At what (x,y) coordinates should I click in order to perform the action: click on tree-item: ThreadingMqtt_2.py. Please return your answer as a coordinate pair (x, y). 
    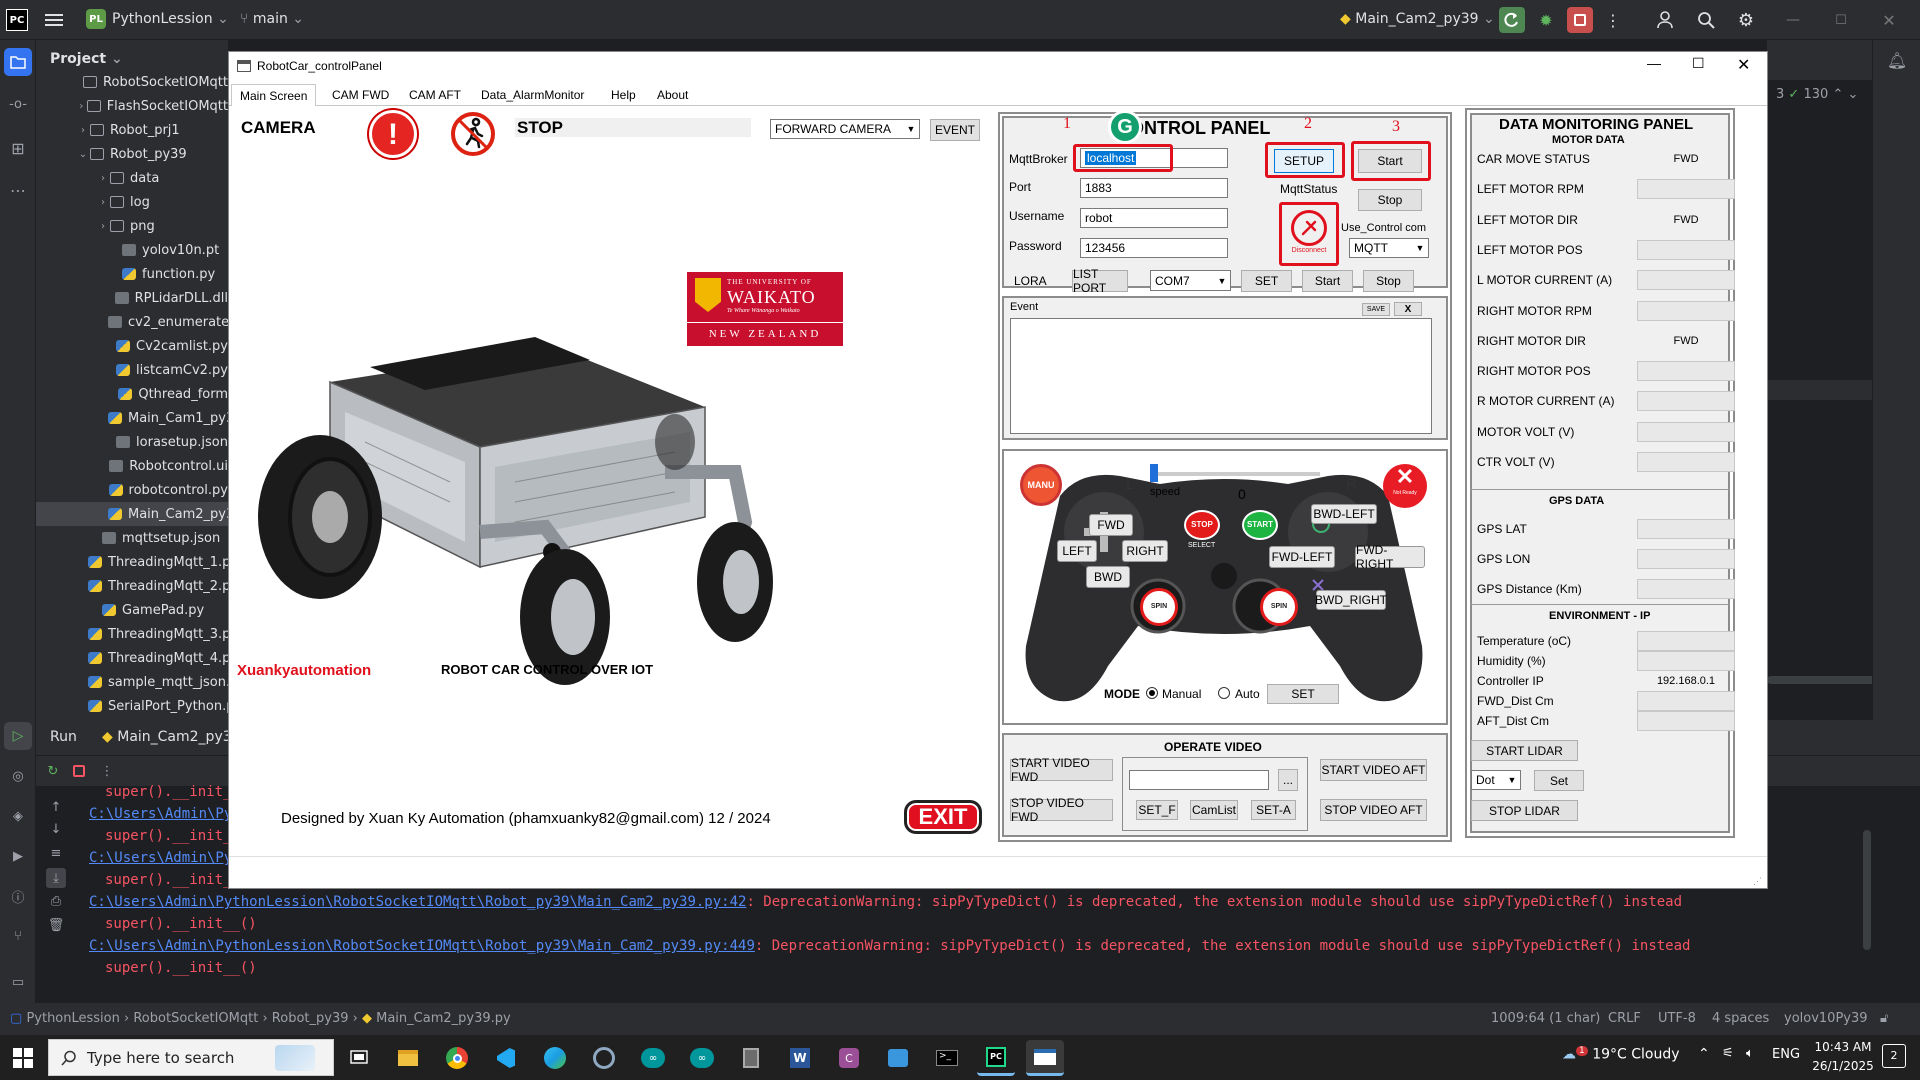
    Looking at the image, I should click on (132, 586).